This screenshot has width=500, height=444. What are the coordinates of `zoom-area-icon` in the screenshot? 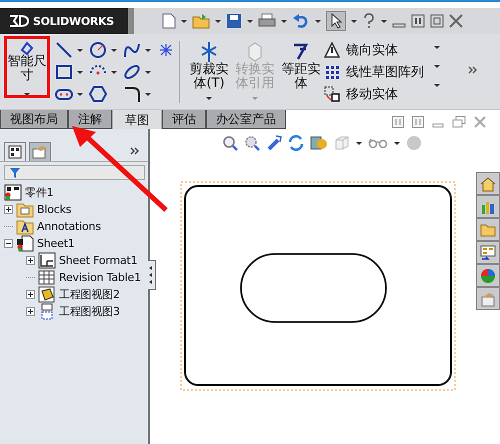 It's located at (252, 143).